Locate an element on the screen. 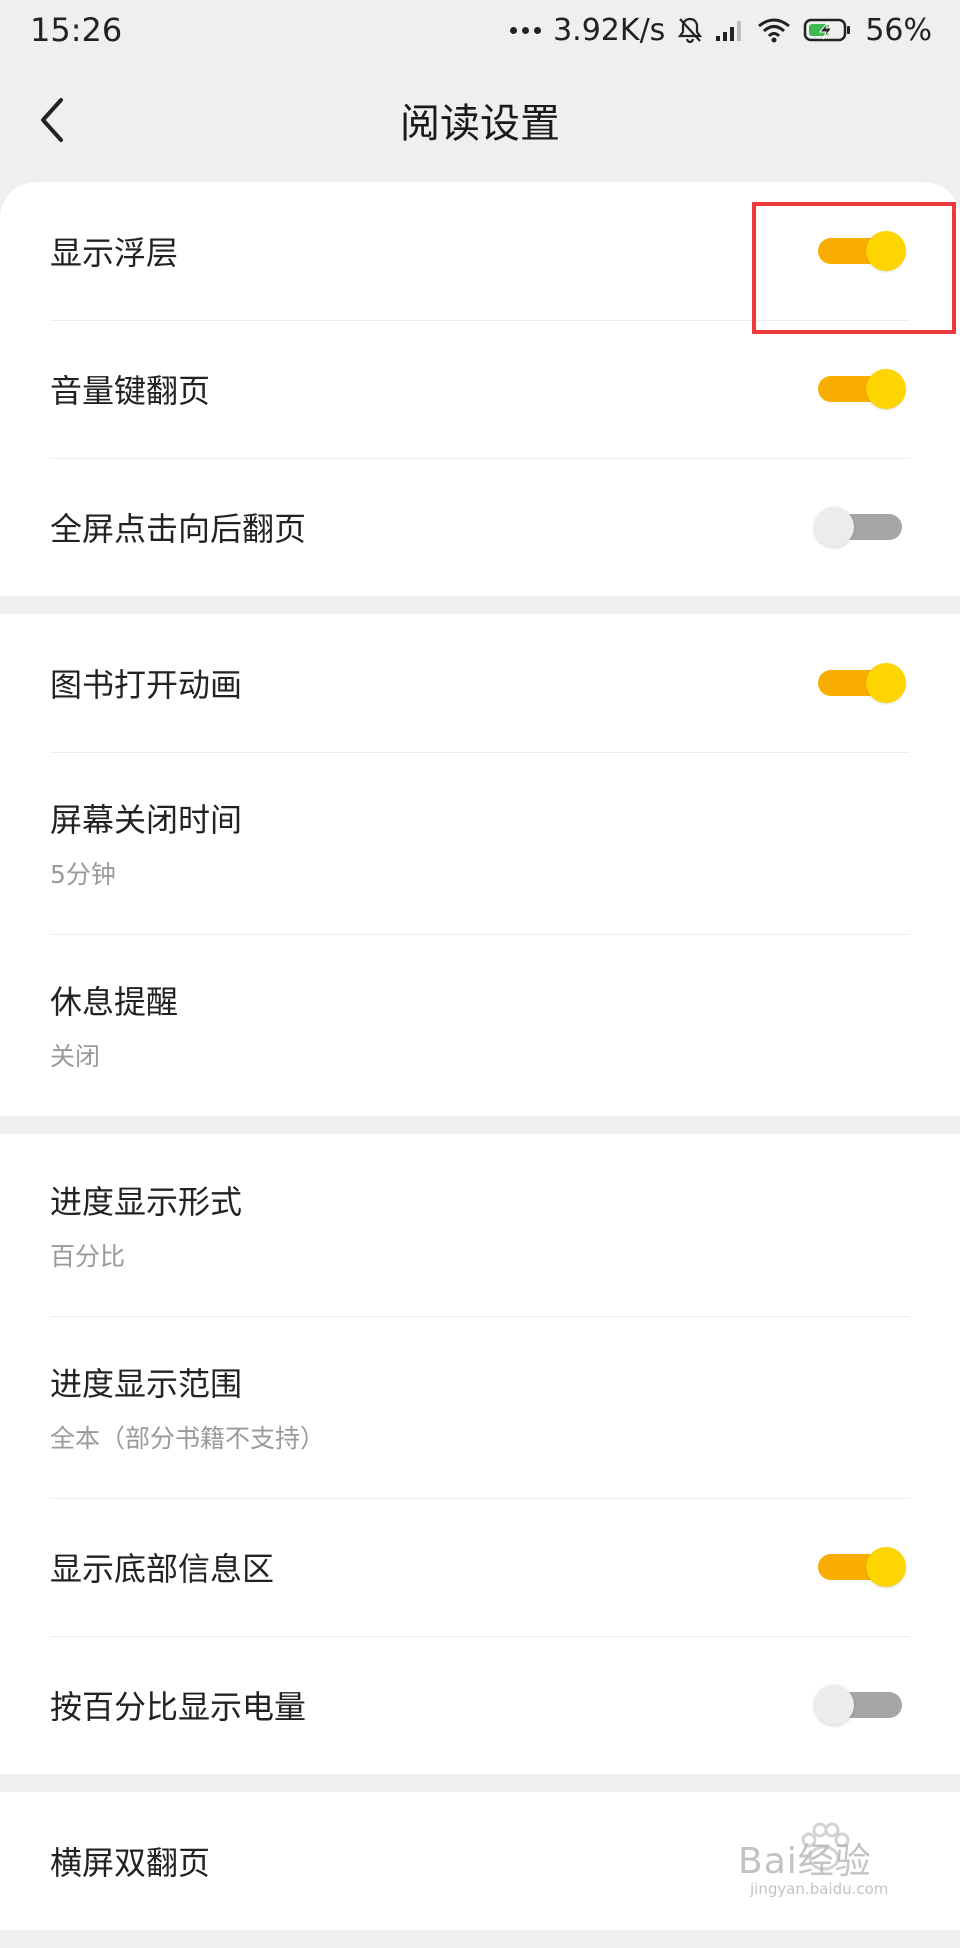  setting-label: 进度显示形式 is located at coordinates (146, 1202).